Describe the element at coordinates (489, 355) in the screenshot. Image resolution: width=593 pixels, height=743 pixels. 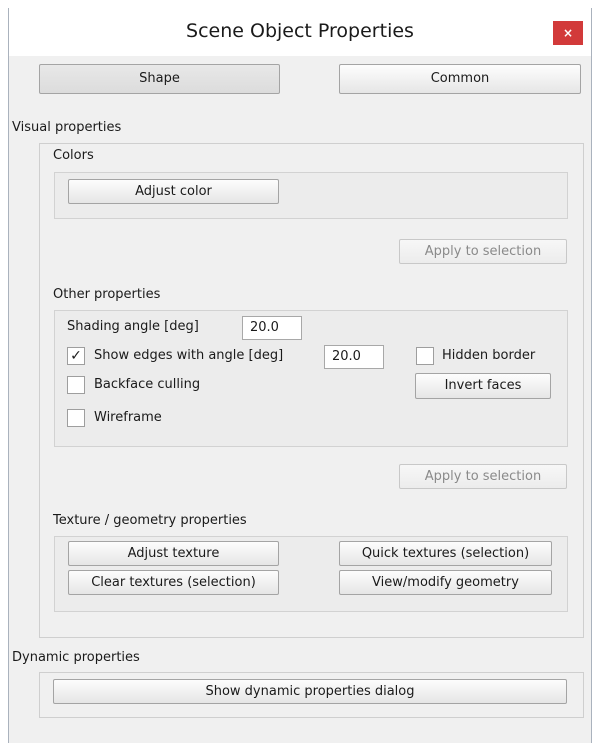
I see `hidden-border-label: Hidden border` at that location.